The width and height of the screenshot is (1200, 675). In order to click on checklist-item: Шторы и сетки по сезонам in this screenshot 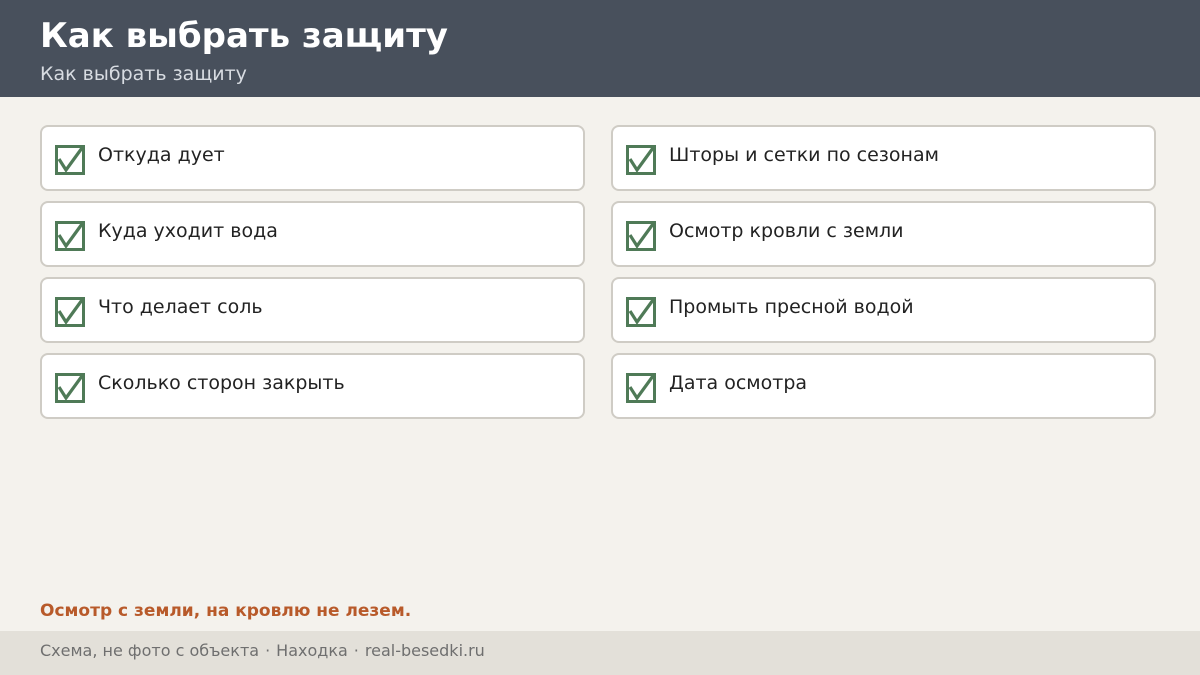, I will do `click(883, 158)`.